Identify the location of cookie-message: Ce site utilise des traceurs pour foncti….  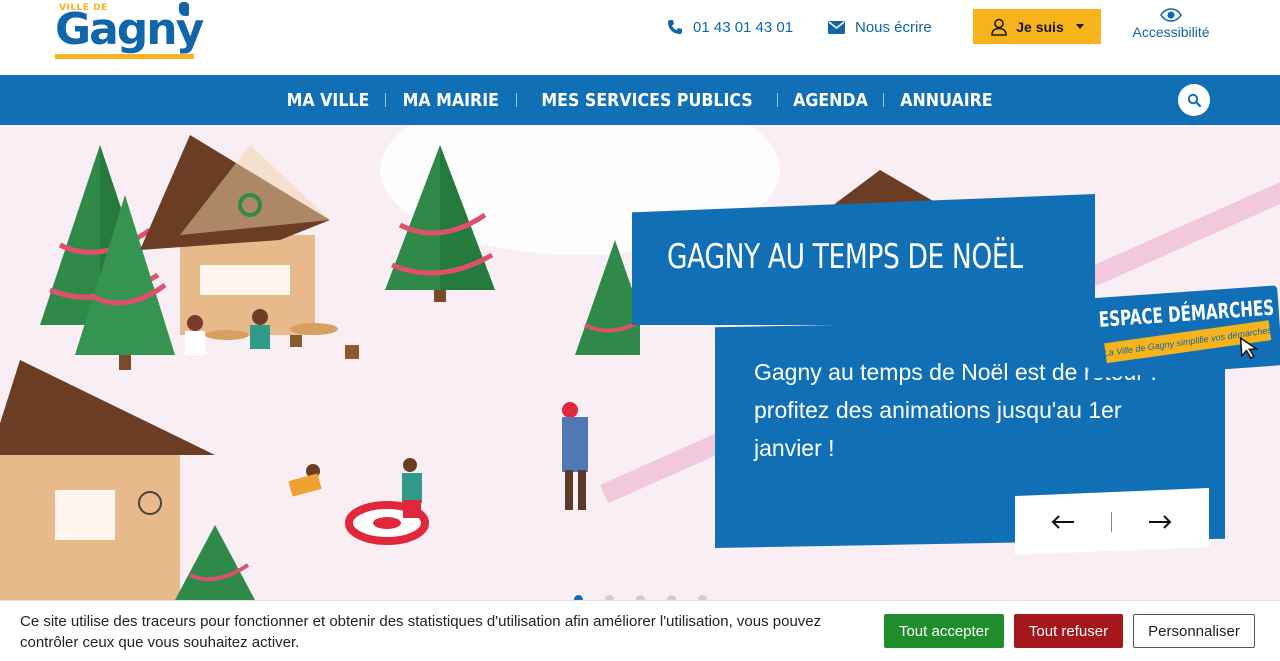
(421, 632).